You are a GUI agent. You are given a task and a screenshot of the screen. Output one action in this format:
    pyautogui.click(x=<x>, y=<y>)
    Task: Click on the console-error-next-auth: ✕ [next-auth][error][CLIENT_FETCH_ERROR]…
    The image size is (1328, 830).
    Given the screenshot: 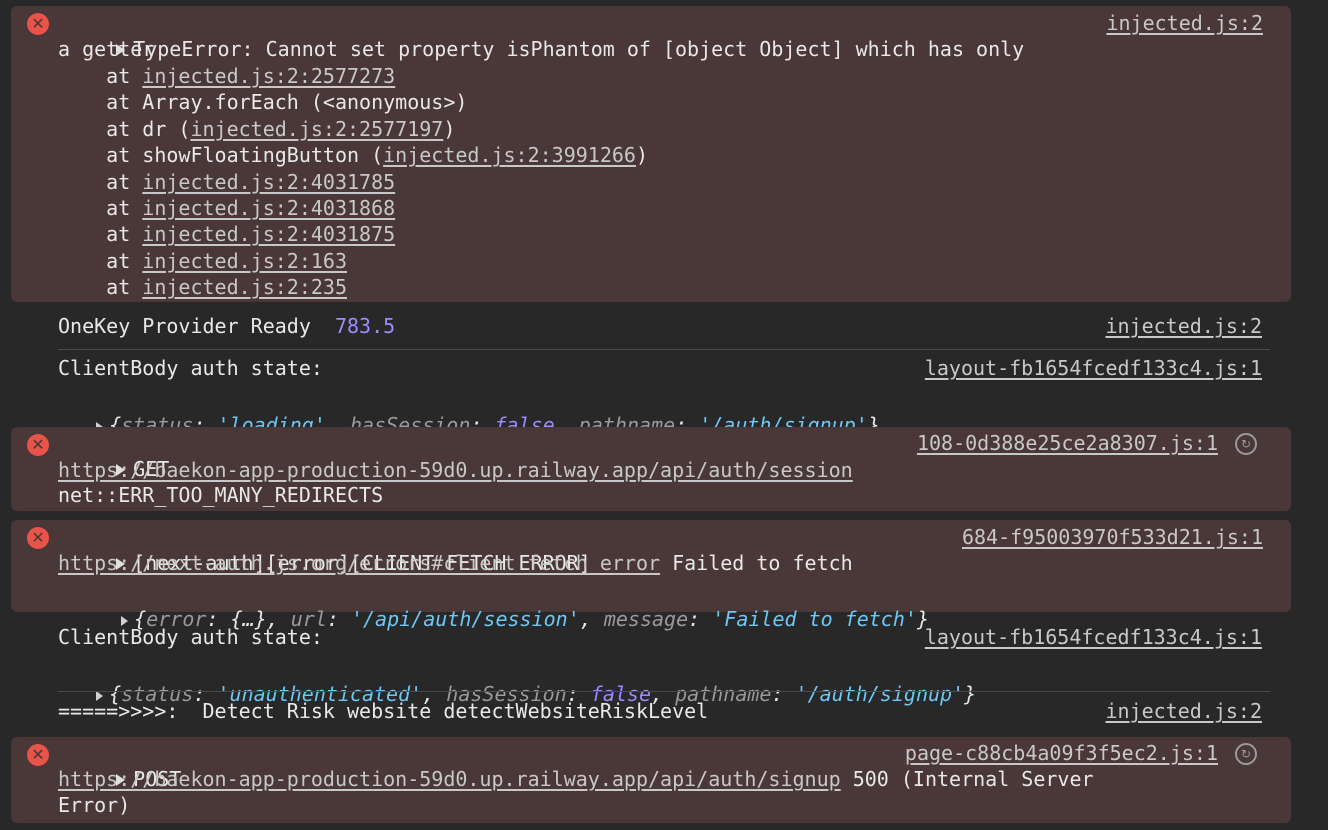 What is the action you would take?
    pyautogui.click(x=651, y=575)
    